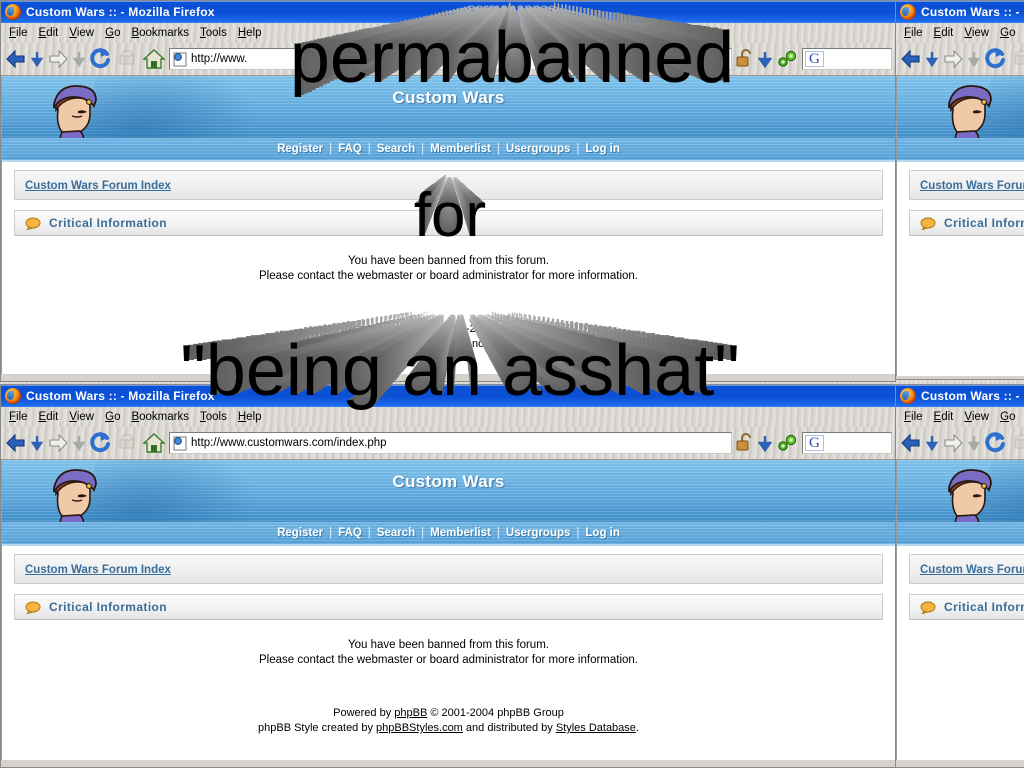  I want to click on url-bar: http://www.customwars.com/index.php, so click(450, 443).